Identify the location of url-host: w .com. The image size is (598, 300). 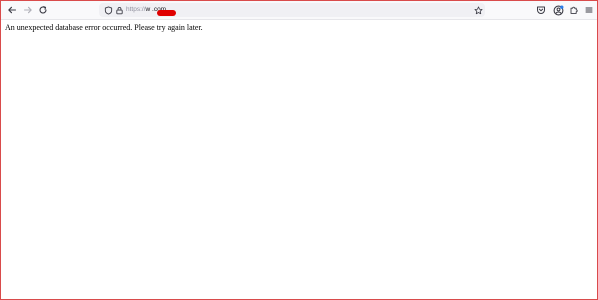
(161, 11).